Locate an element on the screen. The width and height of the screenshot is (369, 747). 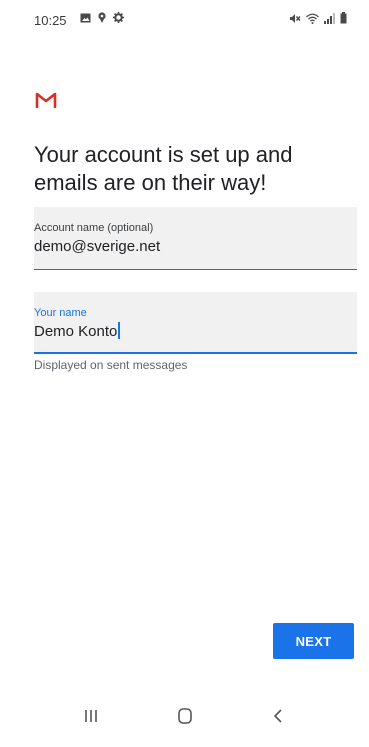
your-name-field: Your name Demo Konto is located at coordinates (195, 323).